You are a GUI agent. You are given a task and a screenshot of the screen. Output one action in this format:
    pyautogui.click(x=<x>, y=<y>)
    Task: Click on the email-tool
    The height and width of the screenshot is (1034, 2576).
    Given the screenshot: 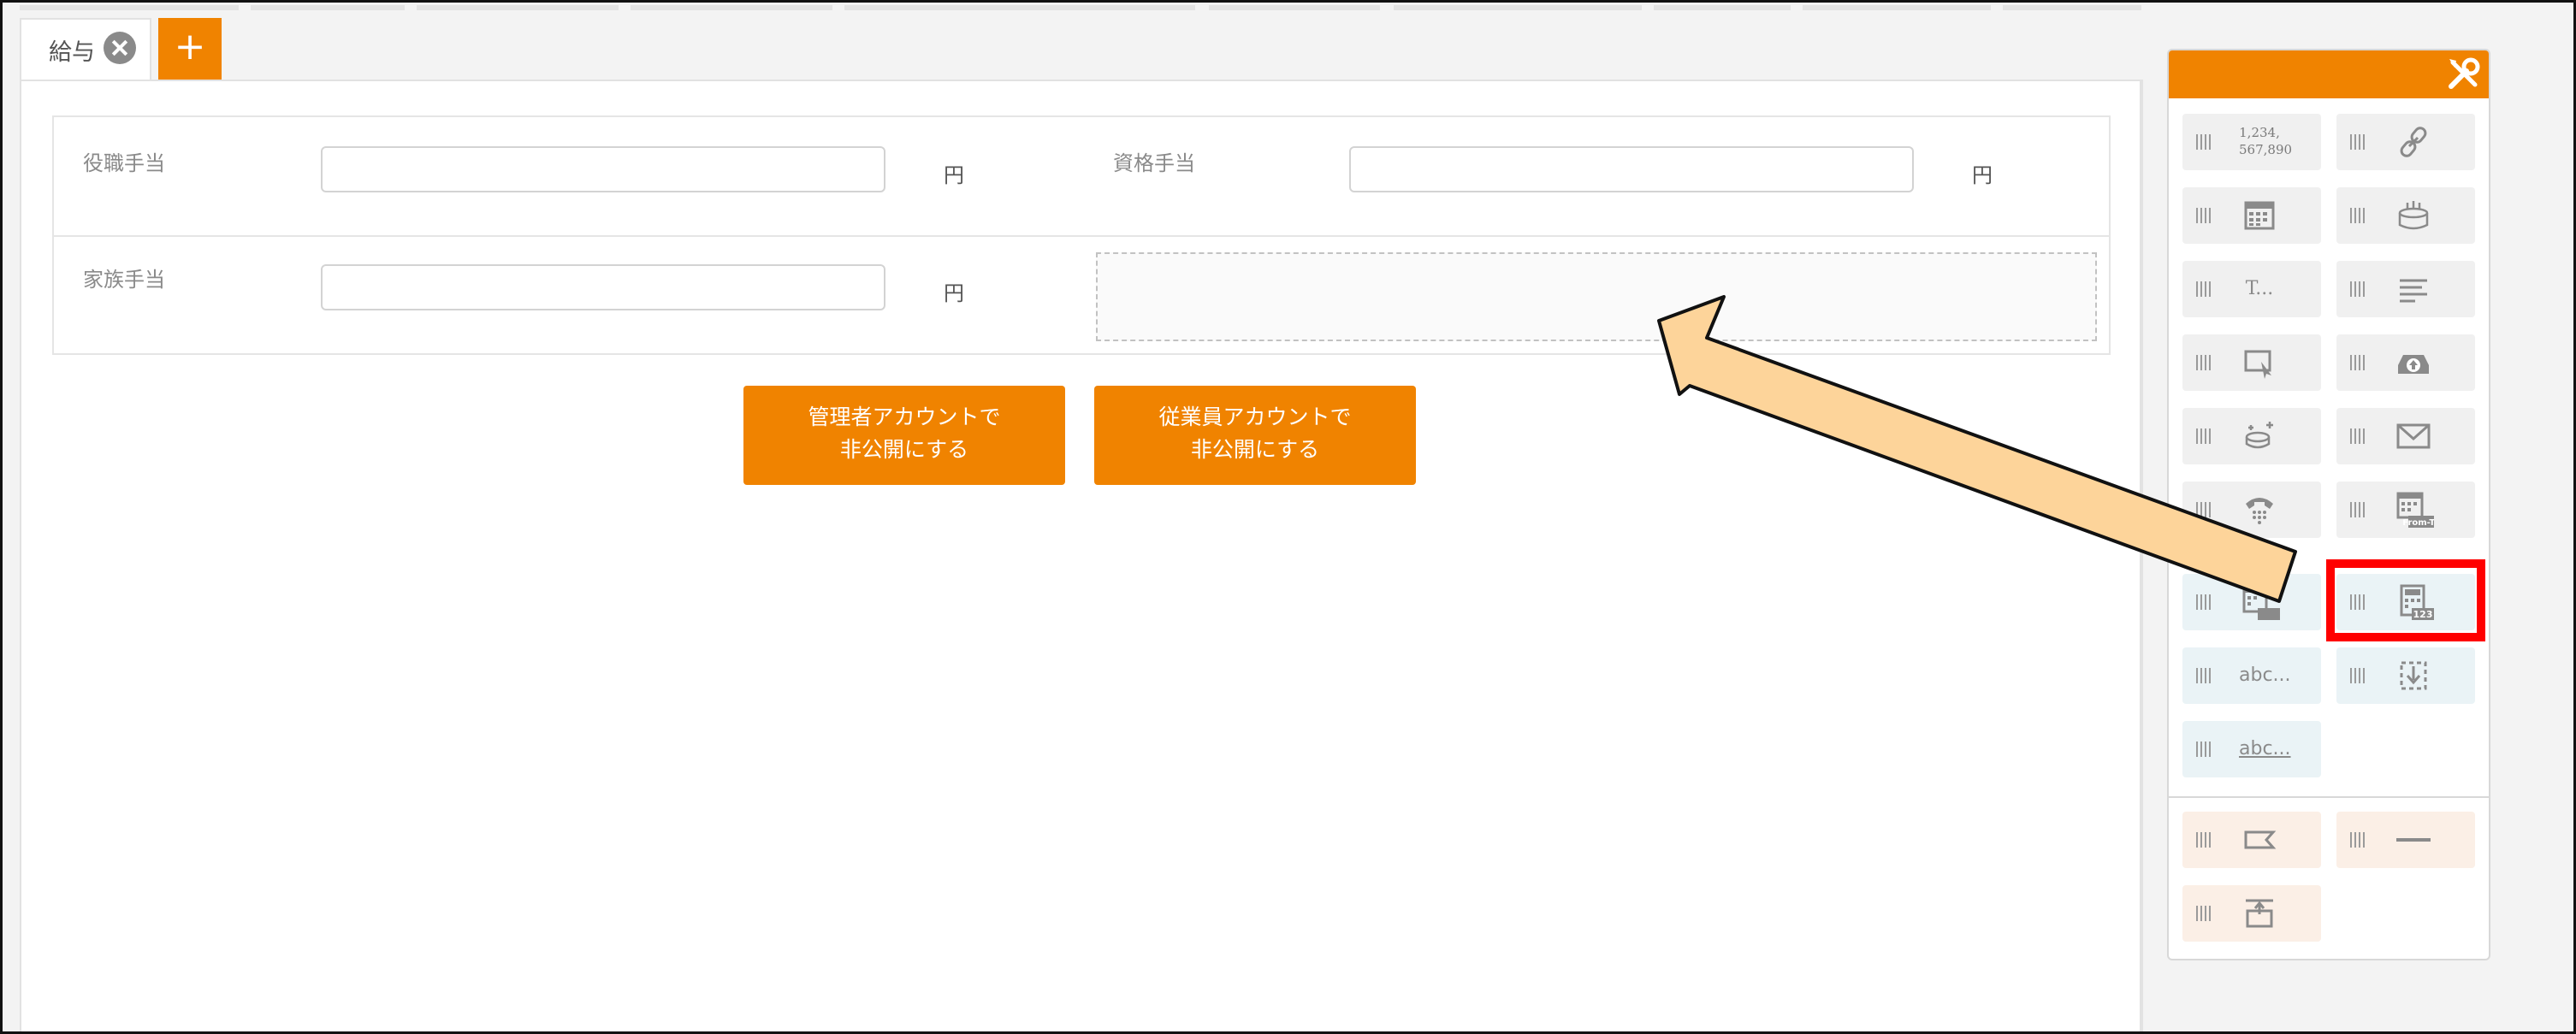 What is the action you would take?
    pyautogui.click(x=2405, y=436)
    